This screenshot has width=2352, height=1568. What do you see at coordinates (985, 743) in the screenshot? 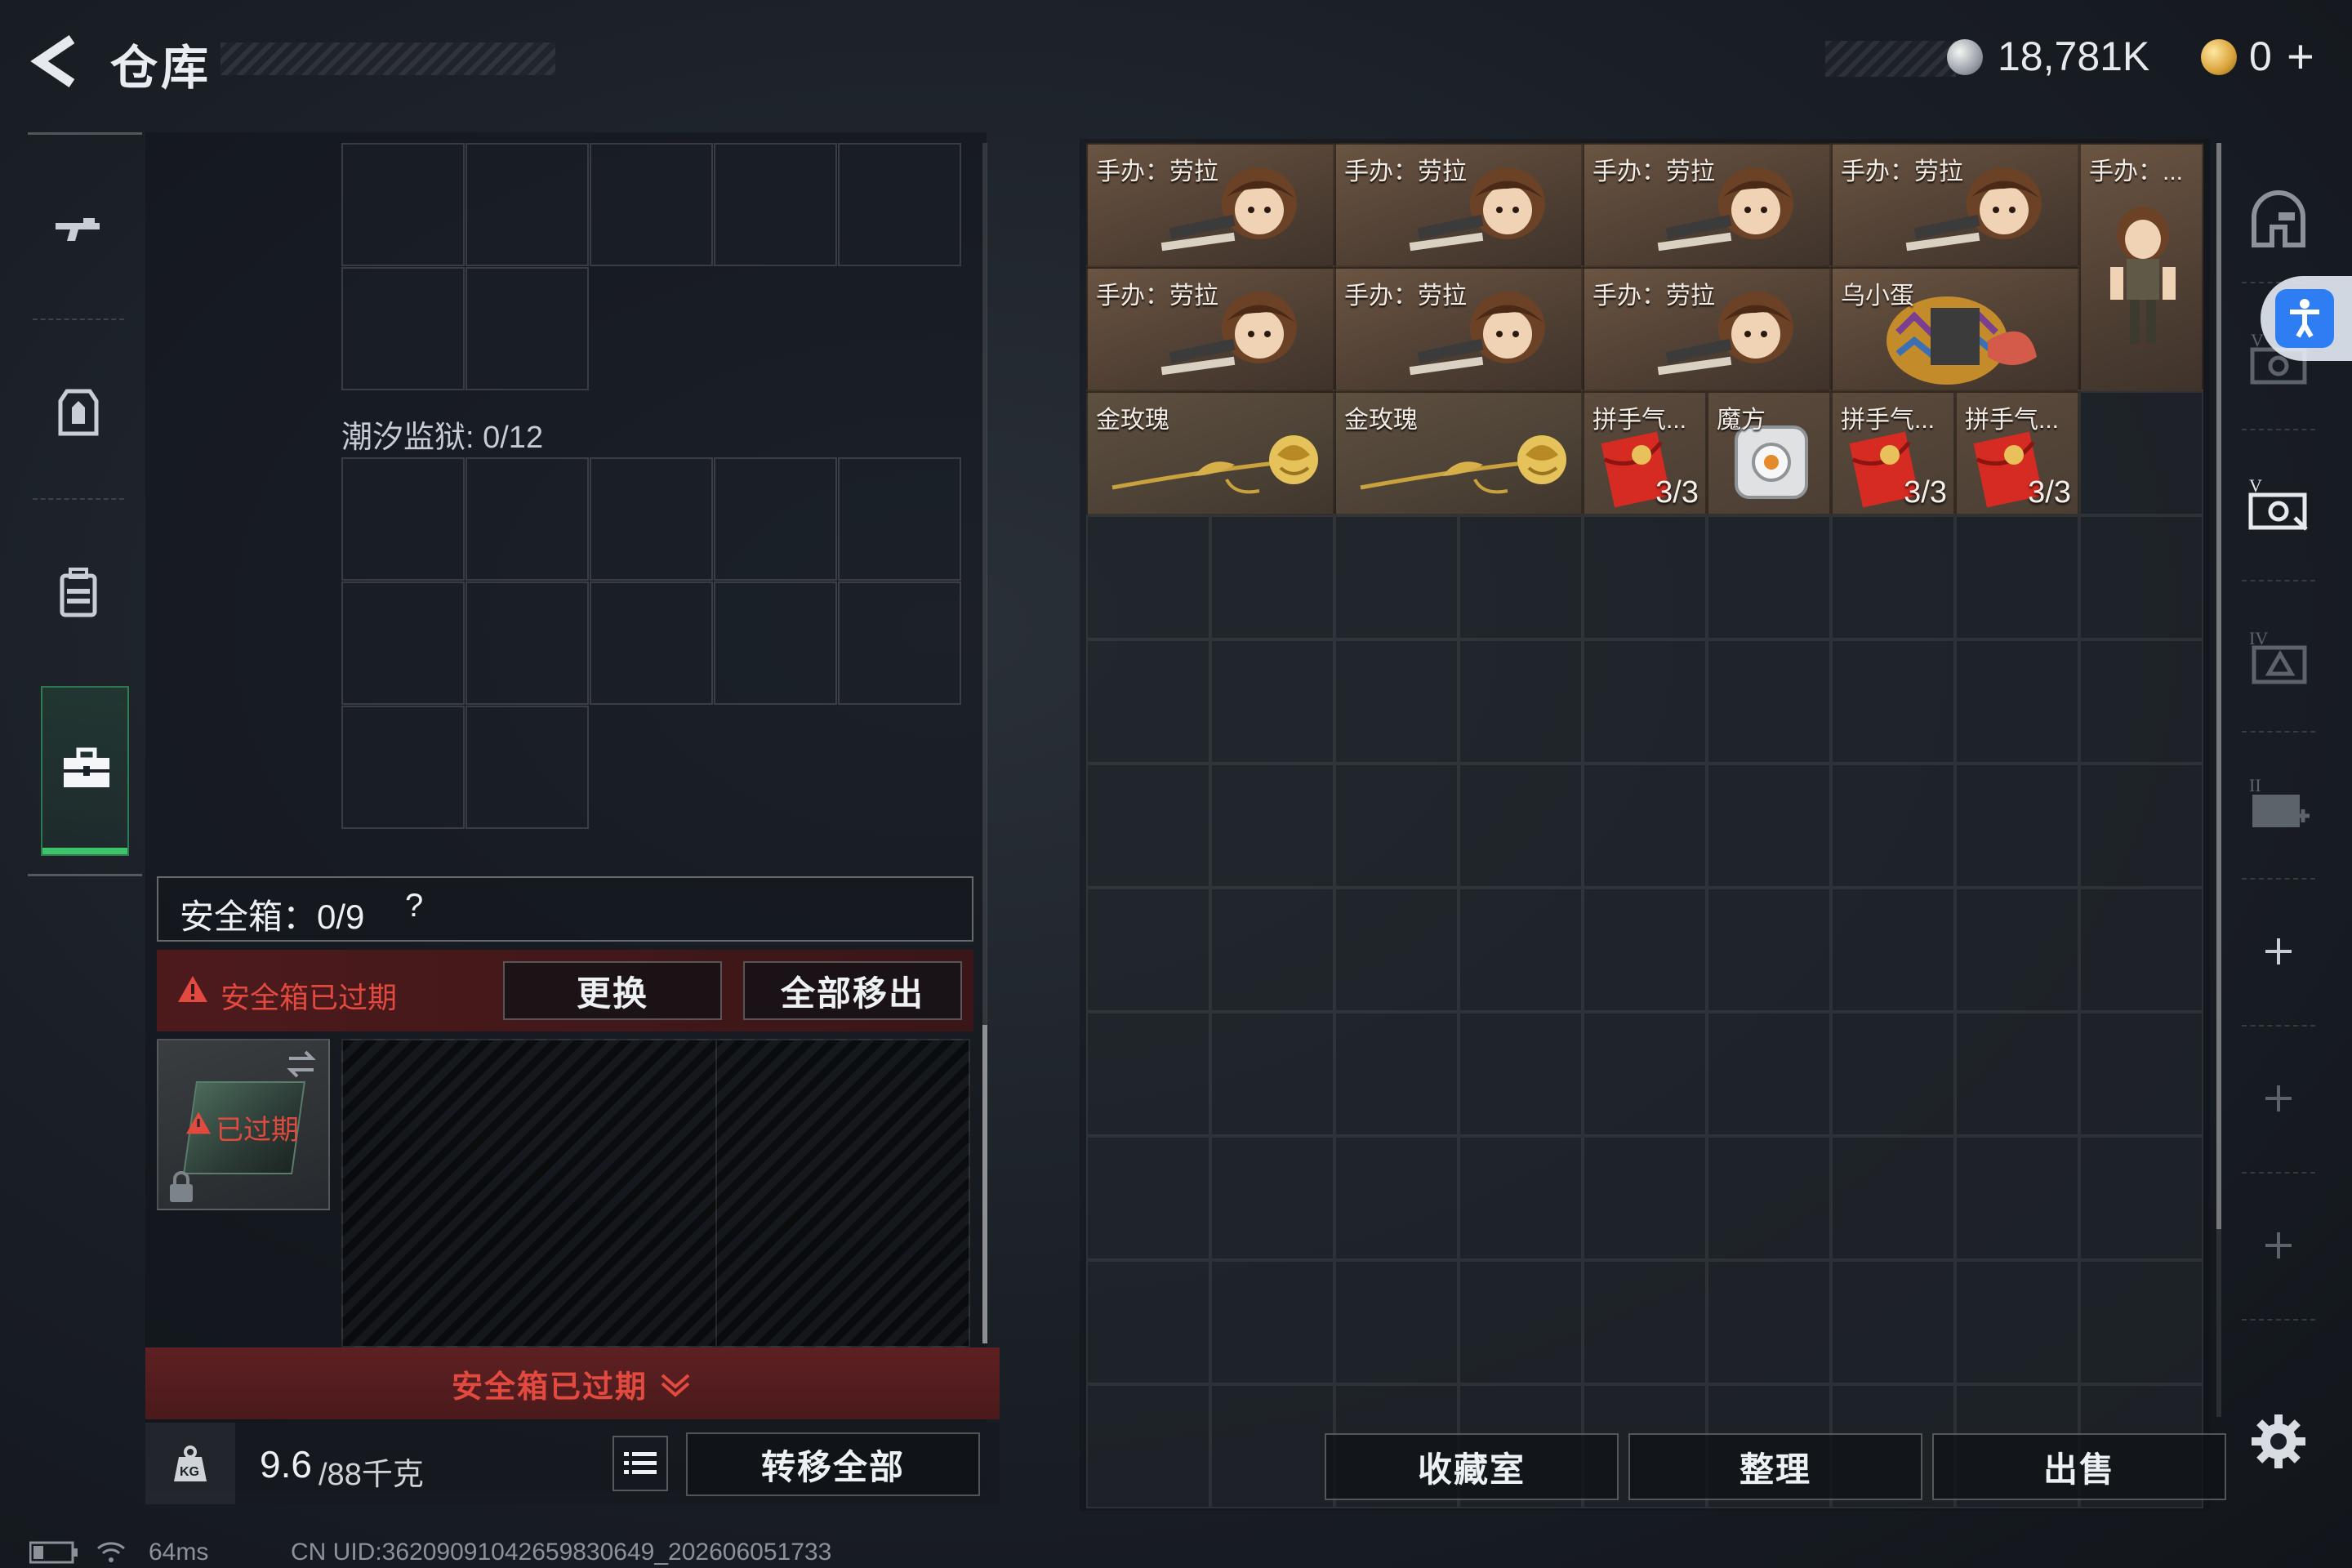
I see `middle-scrollbar` at bounding box center [985, 743].